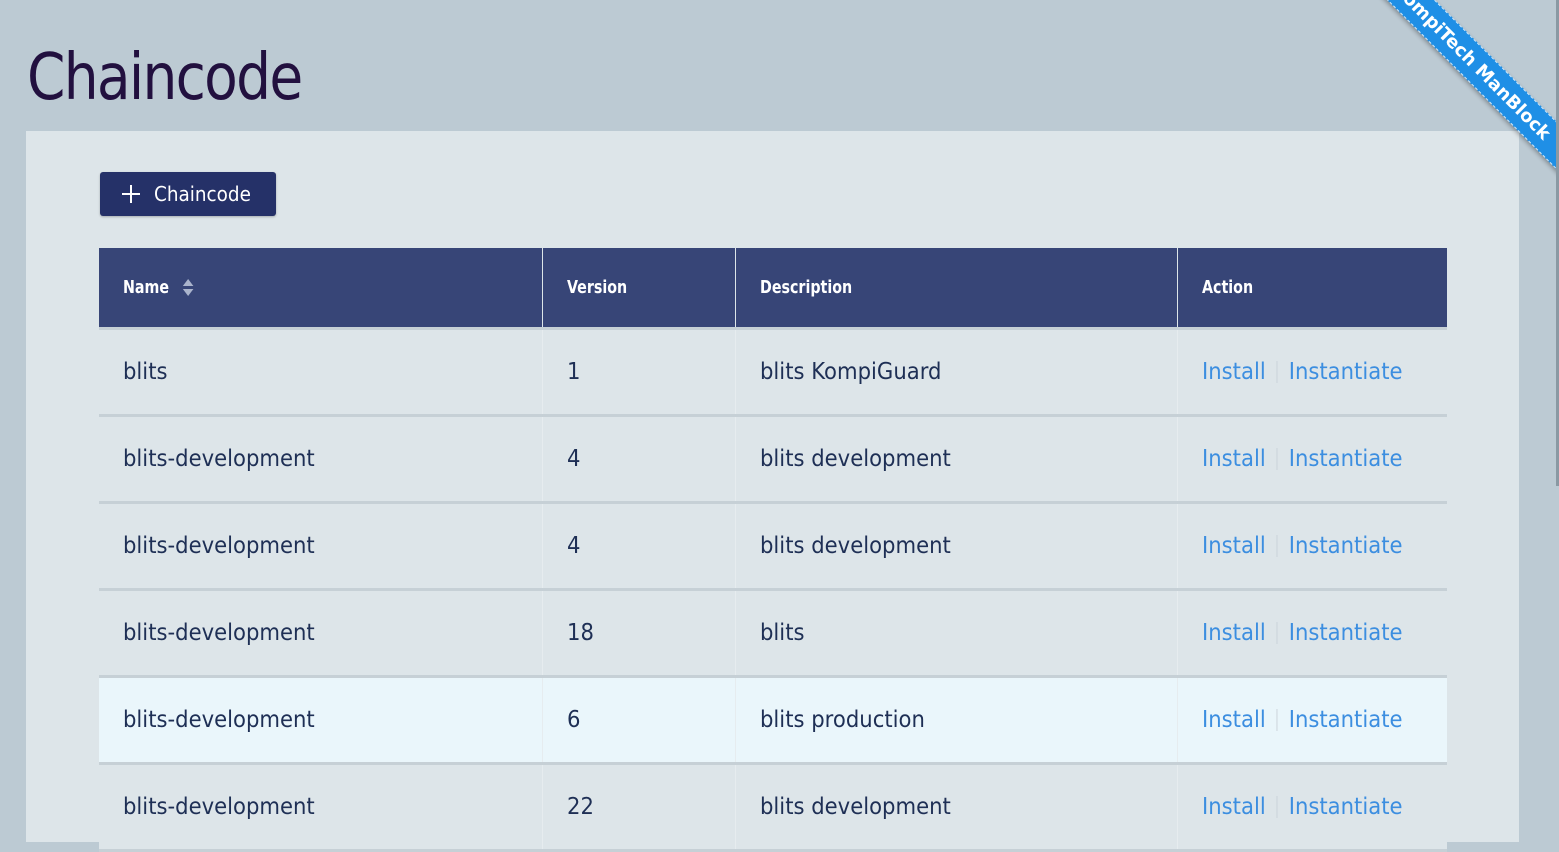 Image resolution: width=1559 pixels, height=852 pixels. Describe the element at coordinates (320, 372) in the screenshot. I see `cell-name: blits` at that location.